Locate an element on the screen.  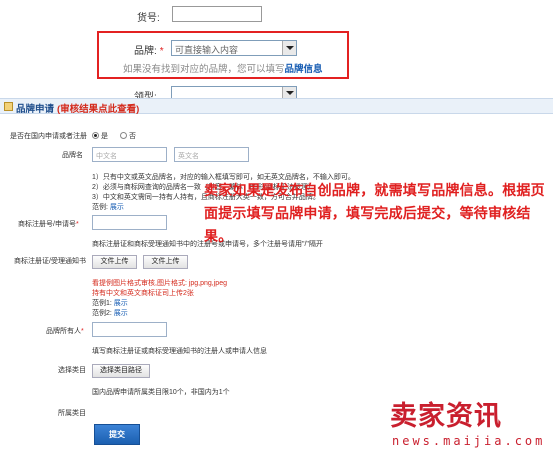
item-no-label: 货号: is located at coordinates (148, 18).